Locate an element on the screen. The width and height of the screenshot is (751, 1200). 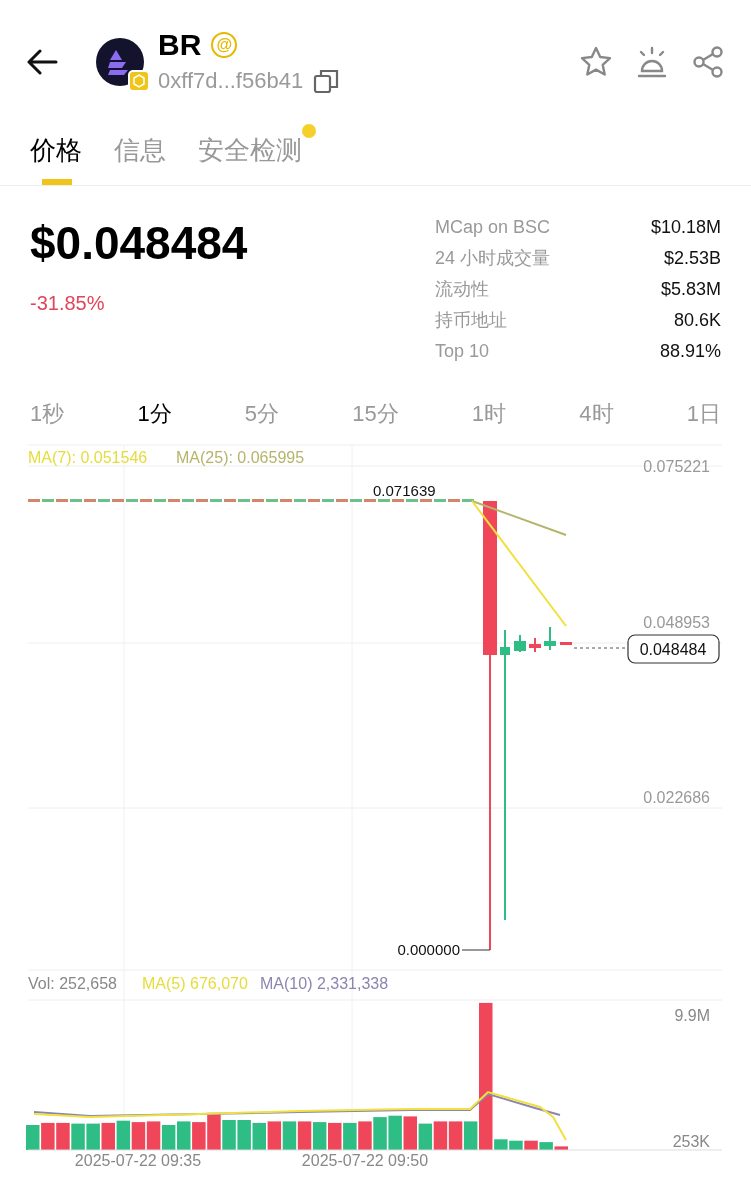
time-label: 2025-07-22 09:35 is located at coordinates (138, 1160).